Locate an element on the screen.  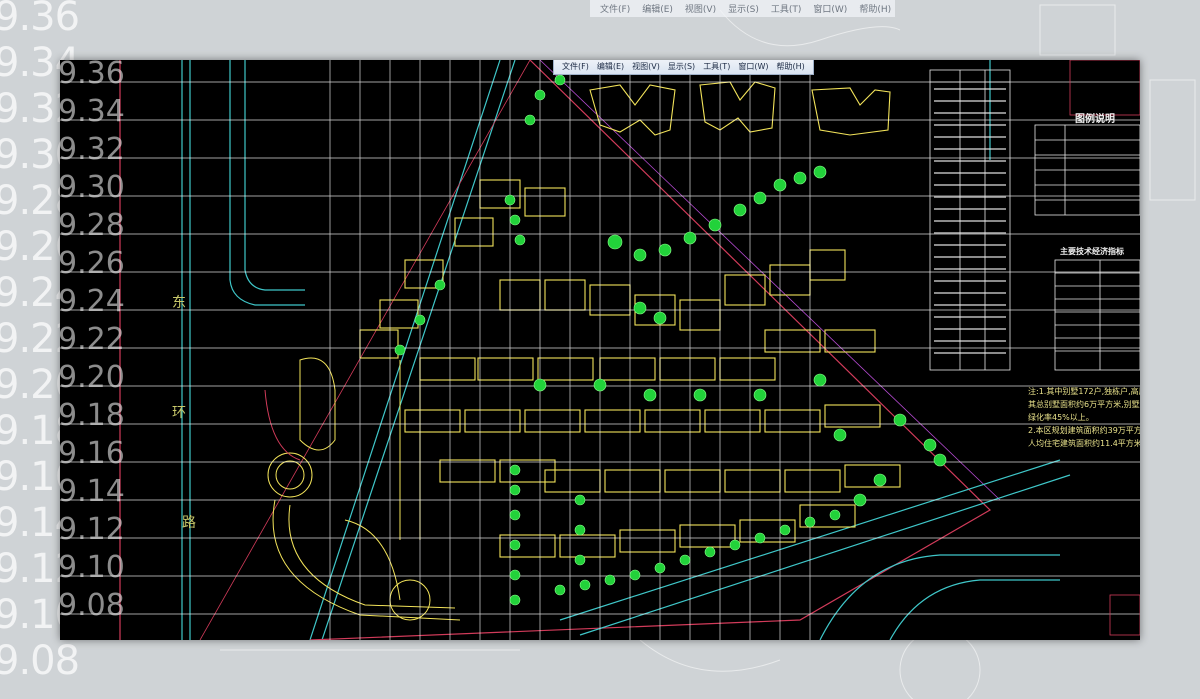
road-label-char: 环 is located at coordinates (179, 413).